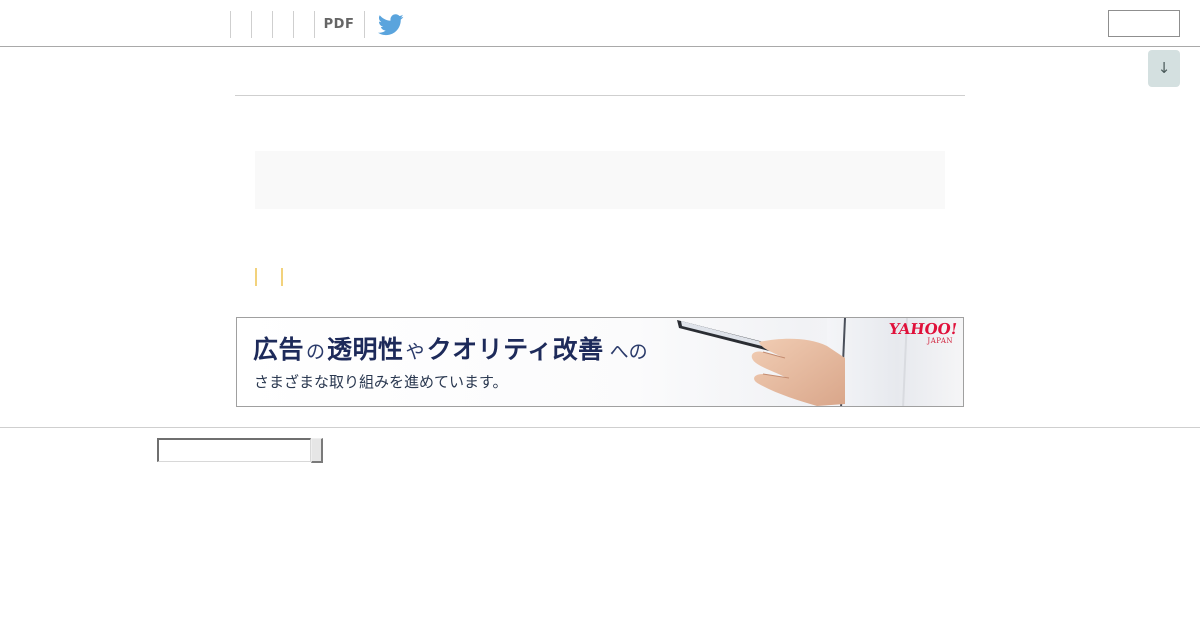 This screenshot has height=630, width=1200. I want to click on yahoo-japan-logo: YAHOO! JAPAN, so click(923, 333).